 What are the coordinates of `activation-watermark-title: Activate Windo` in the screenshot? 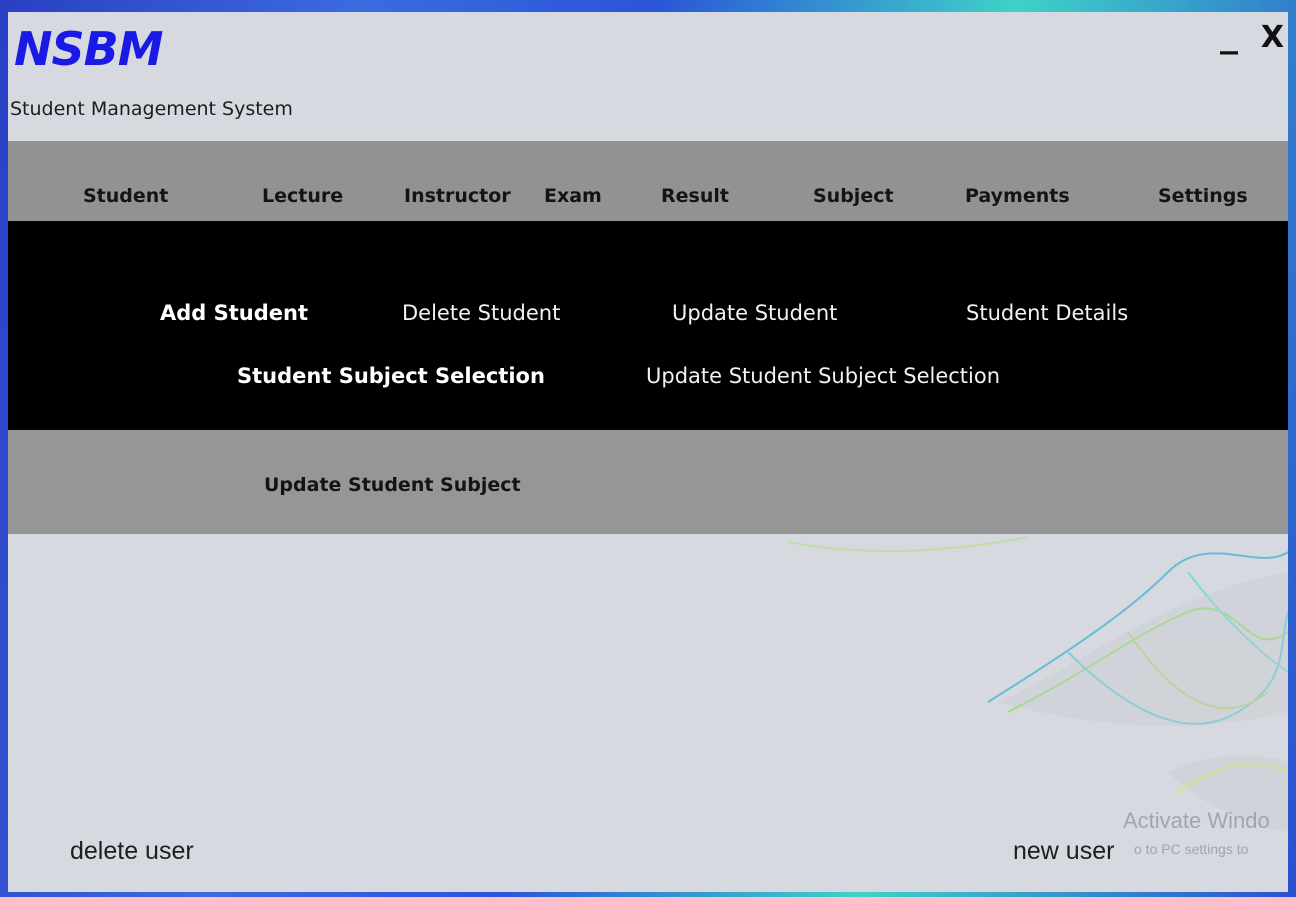 It's located at (1196, 820).